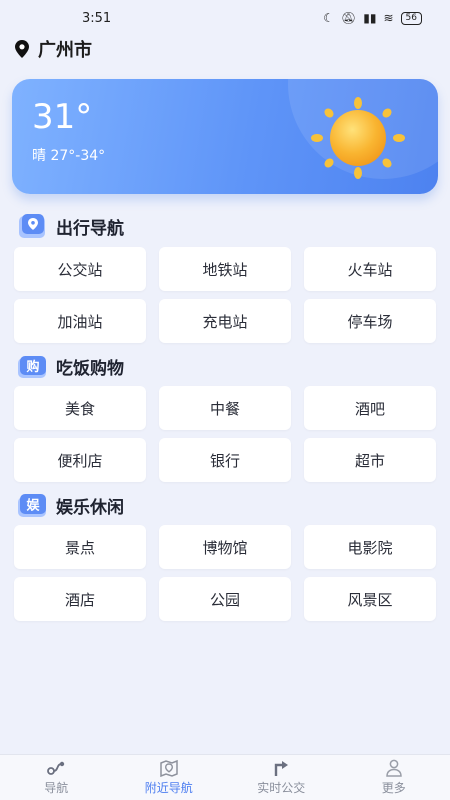 The width and height of the screenshot is (450, 800). I want to click on category-button-subway: 地铁站, so click(225, 269).